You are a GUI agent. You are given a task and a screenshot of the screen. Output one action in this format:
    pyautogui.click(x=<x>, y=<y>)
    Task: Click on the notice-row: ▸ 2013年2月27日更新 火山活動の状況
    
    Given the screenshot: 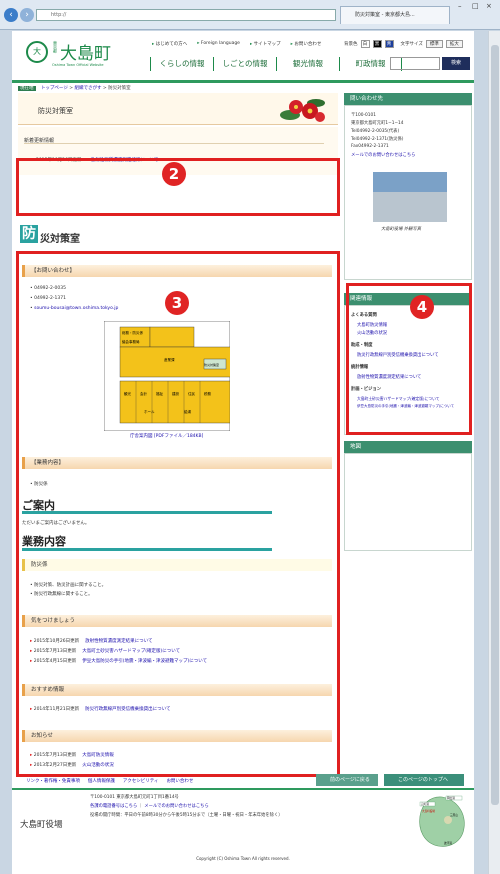 What is the action you would take?
    pyautogui.click(x=72, y=765)
    